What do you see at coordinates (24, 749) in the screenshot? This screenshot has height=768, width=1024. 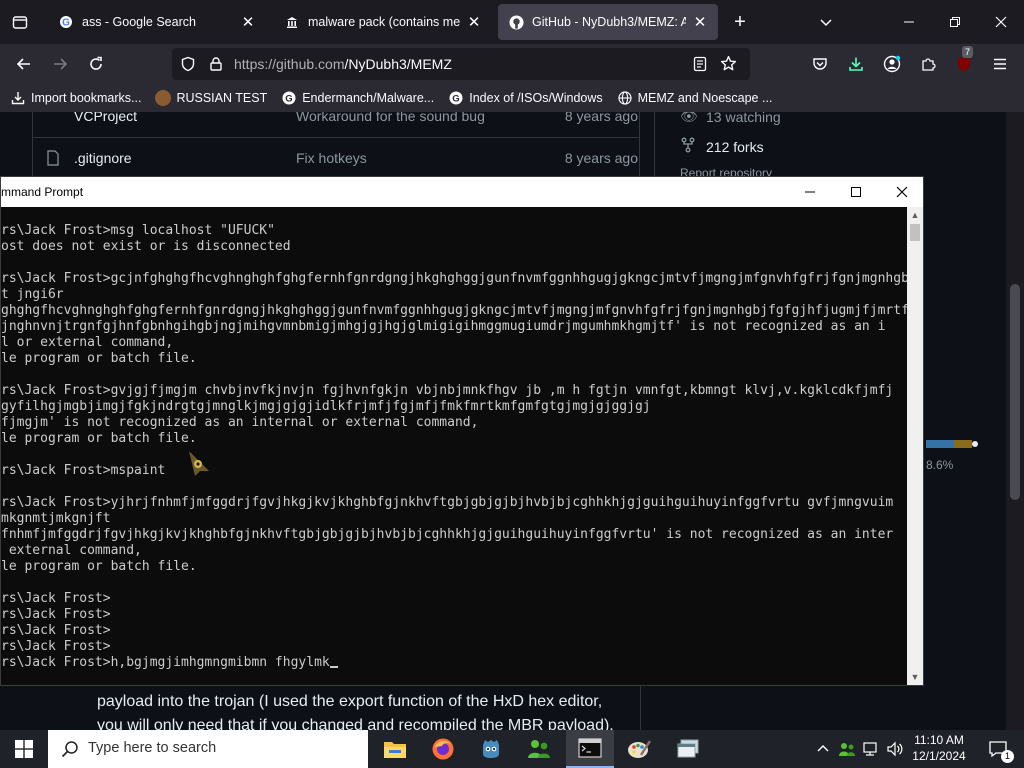 I see `start-button` at bounding box center [24, 749].